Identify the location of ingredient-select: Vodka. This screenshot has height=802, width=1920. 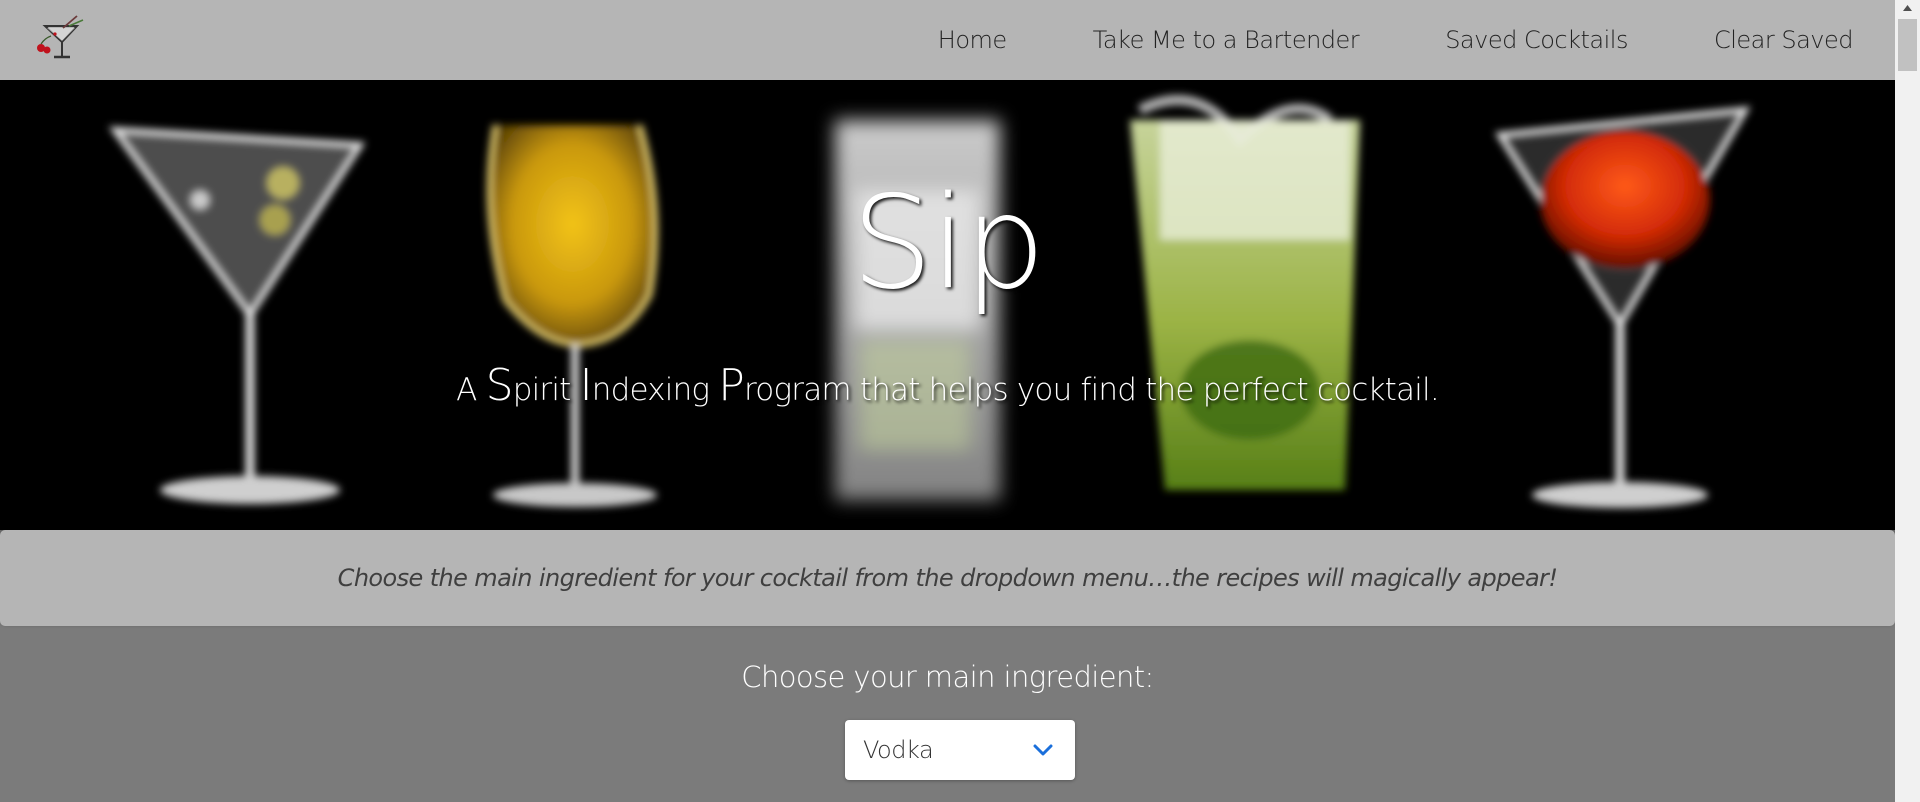
(960, 750).